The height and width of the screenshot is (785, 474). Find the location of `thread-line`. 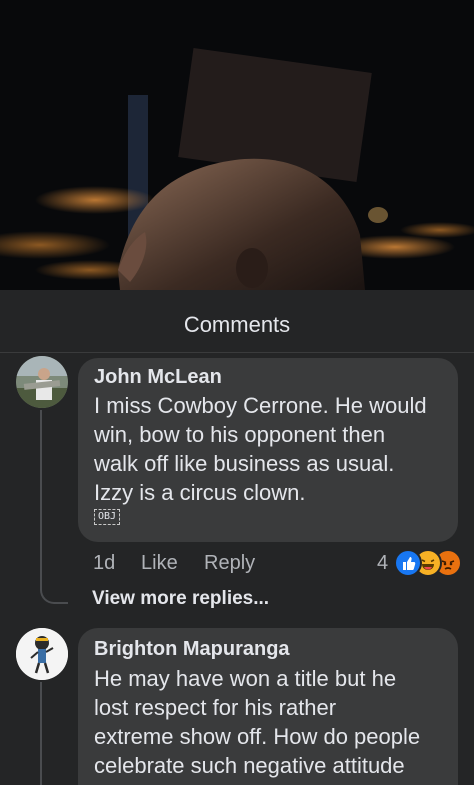

thread-line is located at coordinates (41, 733).